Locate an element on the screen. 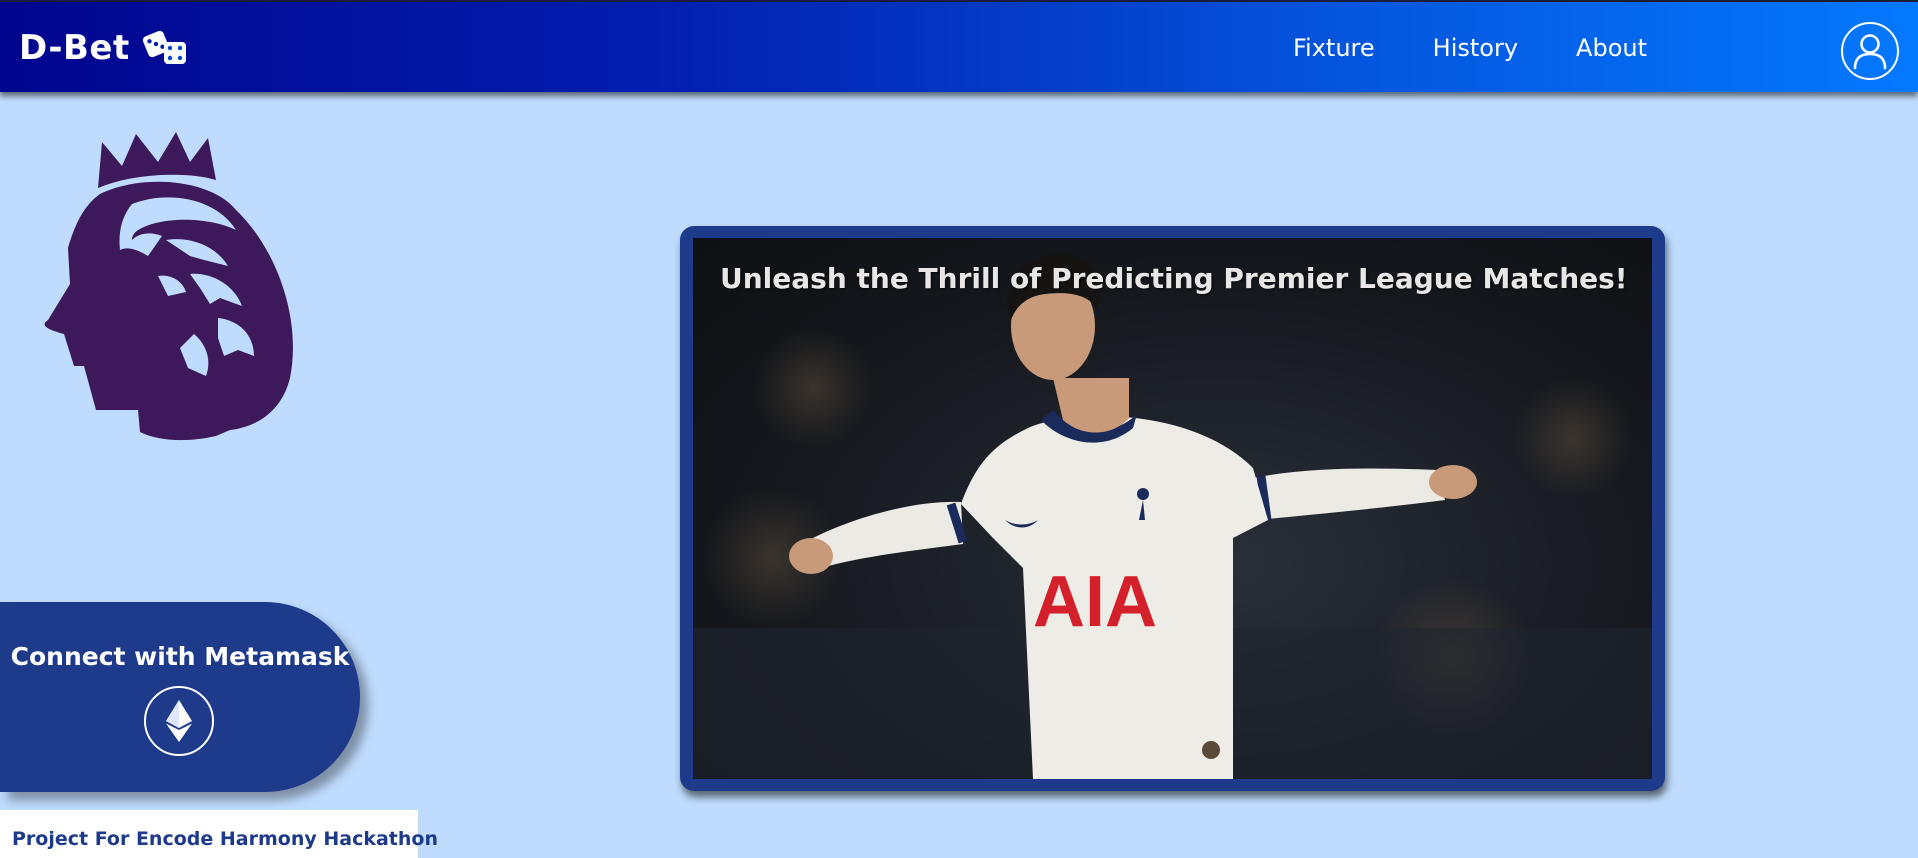  shirt-sponsor-text: AIA is located at coordinates (1095, 602).